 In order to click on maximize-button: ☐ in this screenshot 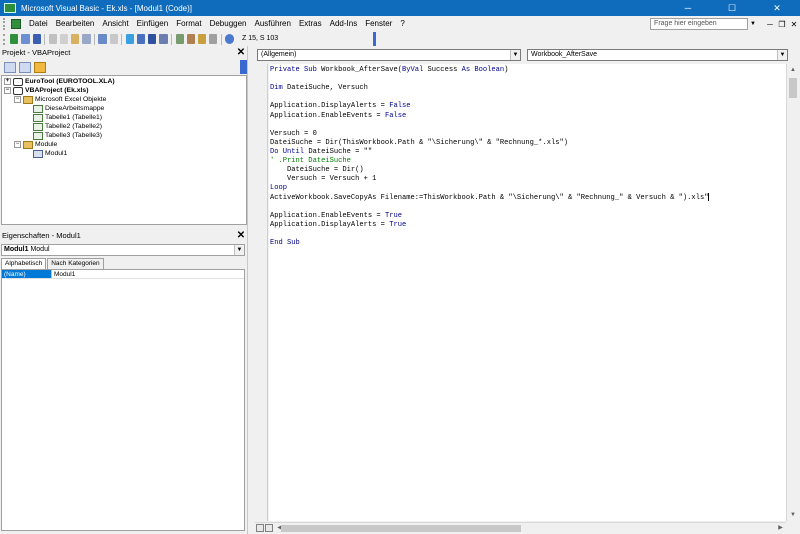, I will do `click(732, 8)`.